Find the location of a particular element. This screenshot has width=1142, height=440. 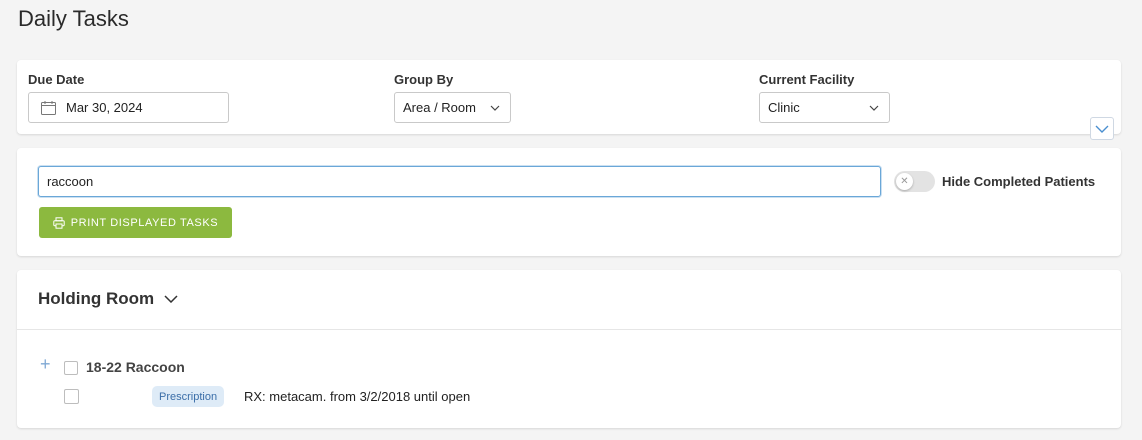

hide-completed-toggle: ✕ is located at coordinates (914, 181).